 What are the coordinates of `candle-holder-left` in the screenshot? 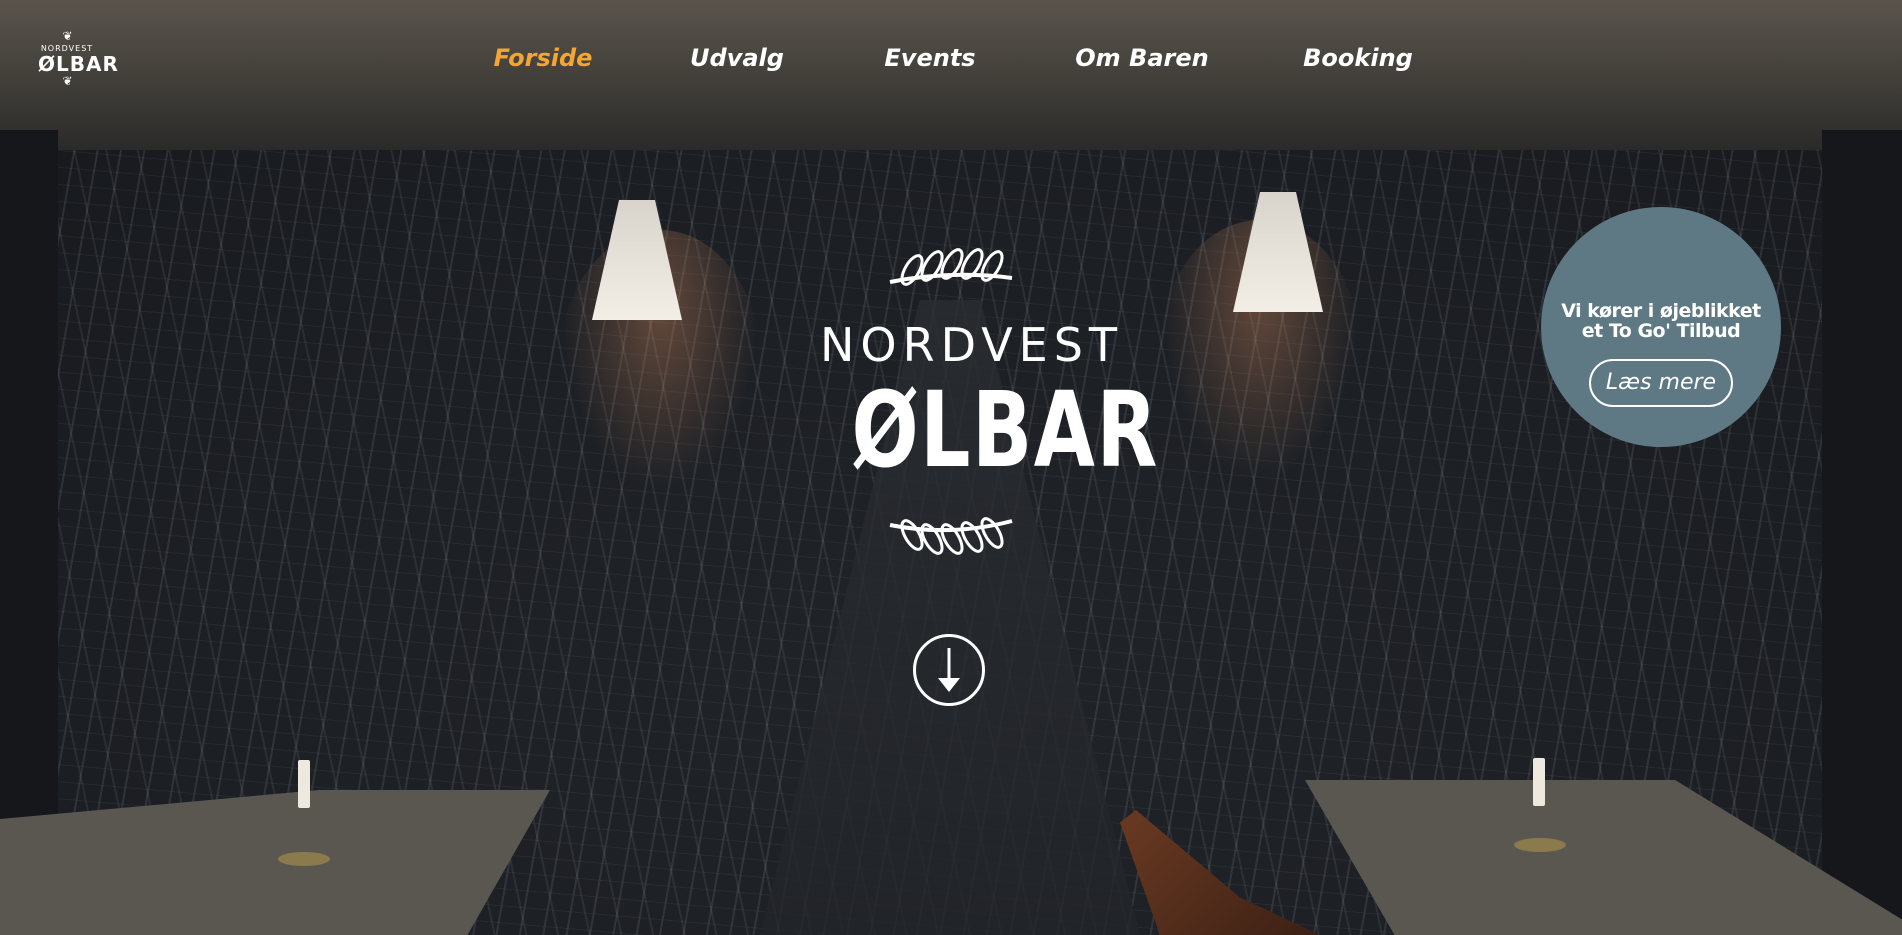 It's located at (304, 859).